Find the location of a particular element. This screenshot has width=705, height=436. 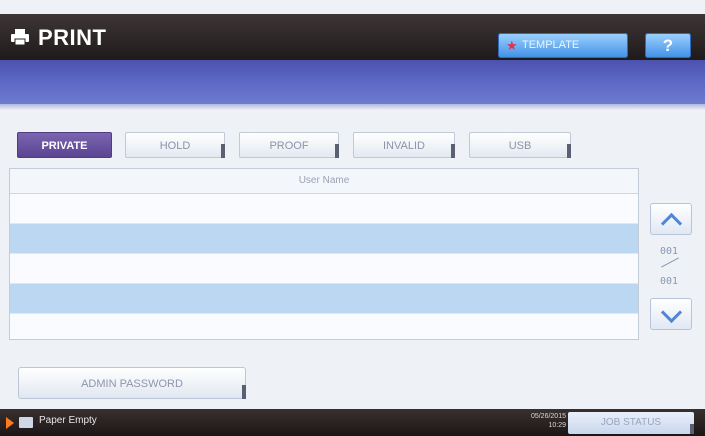

status-bar: Paper Empty 05/26/2015 10:29 JOB STATUS is located at coordinates (352, 422).